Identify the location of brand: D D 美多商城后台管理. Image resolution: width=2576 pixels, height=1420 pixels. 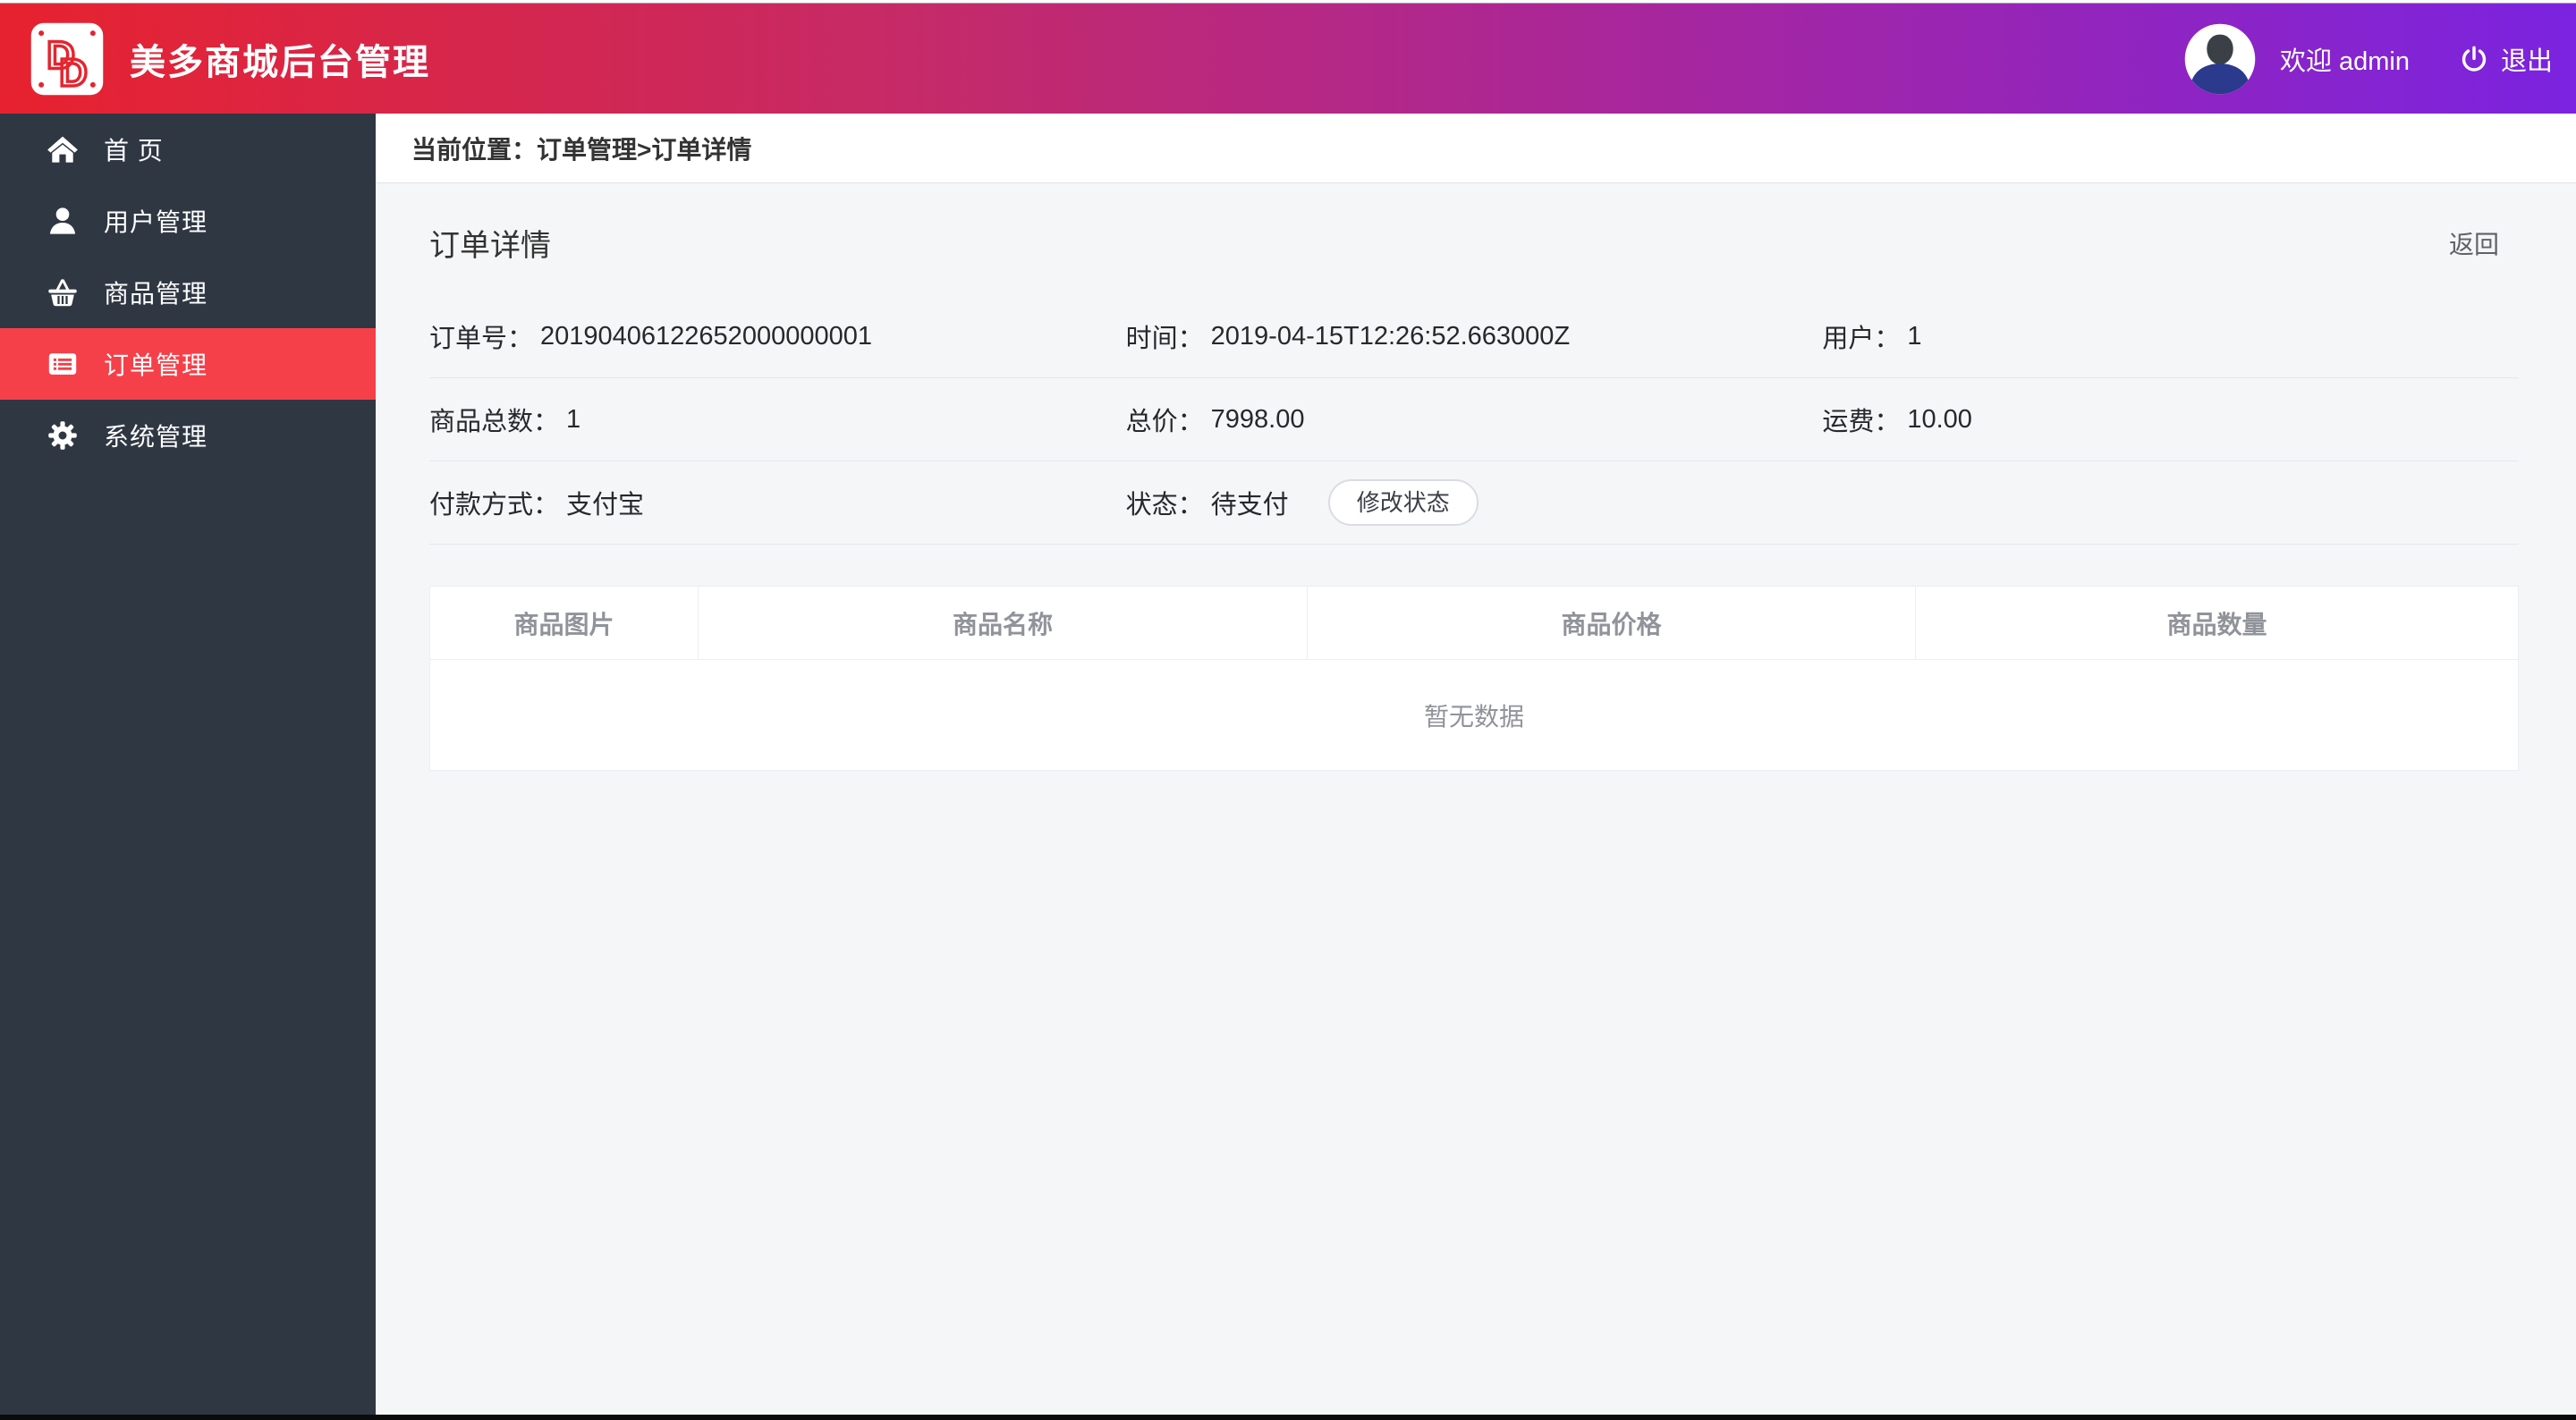
(230, 59).